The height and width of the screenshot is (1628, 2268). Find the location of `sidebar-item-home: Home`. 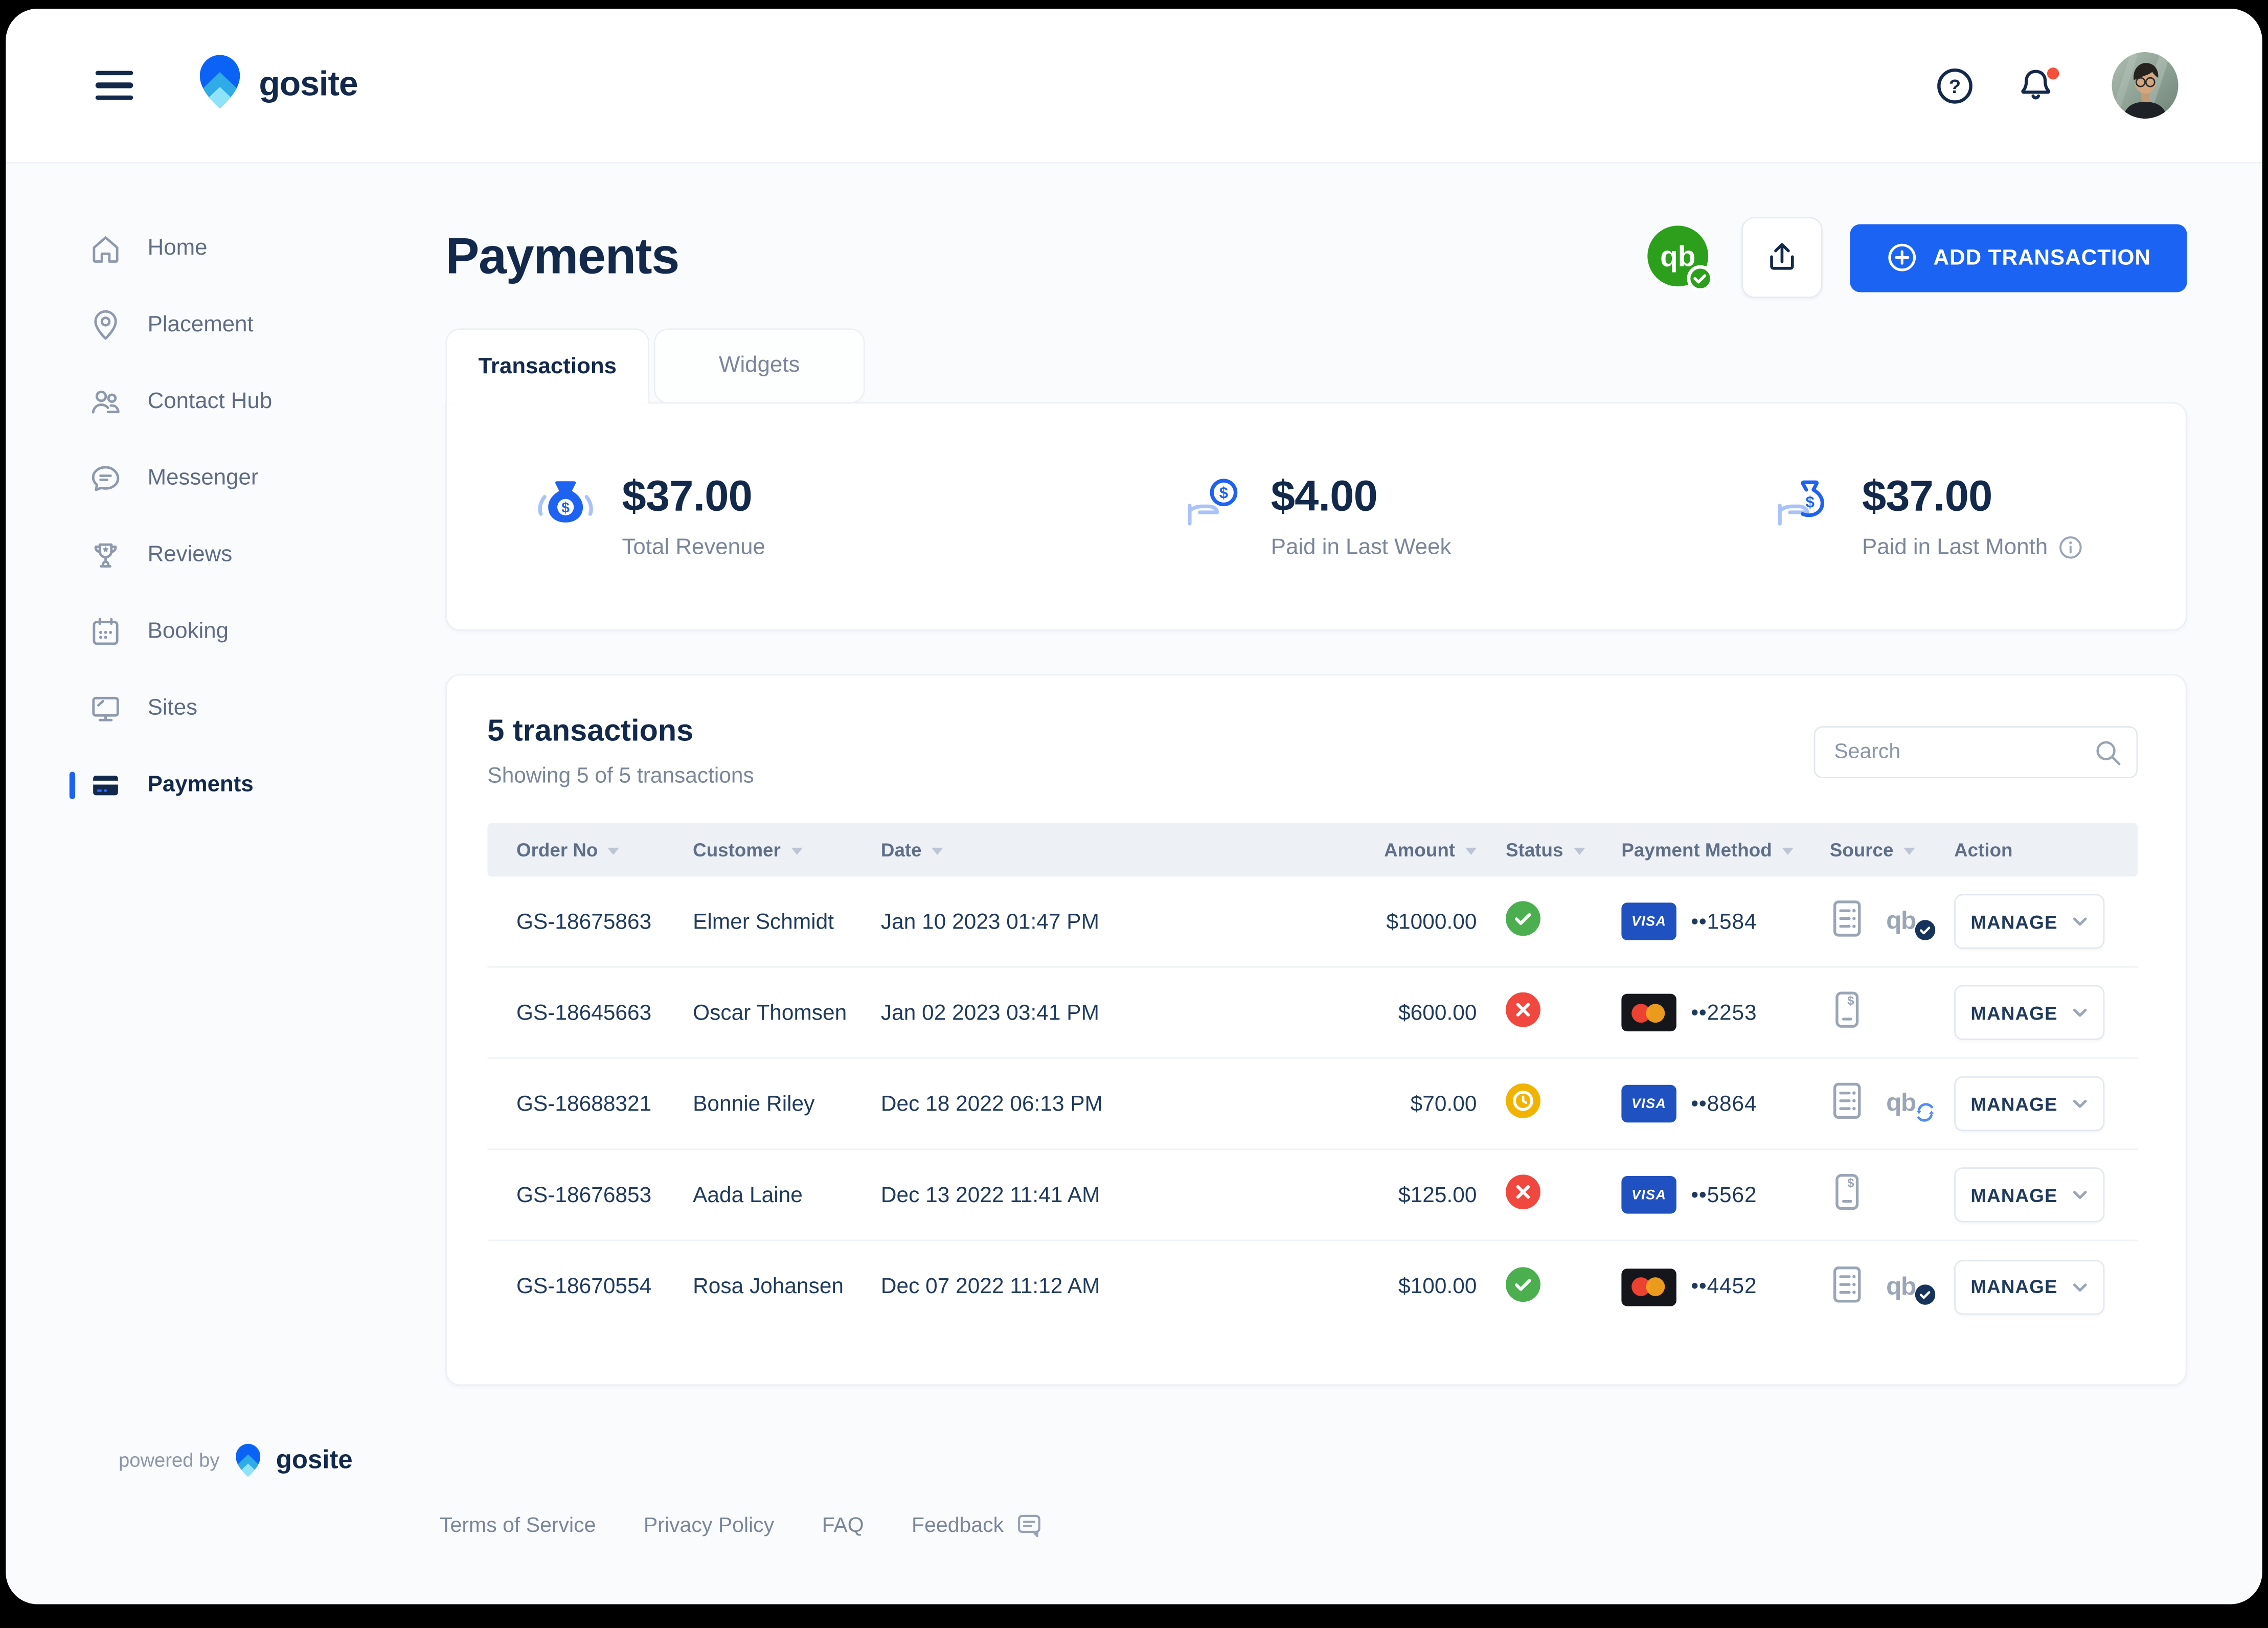

sidebar-item-home: Home is located at coordinates (185, 248).